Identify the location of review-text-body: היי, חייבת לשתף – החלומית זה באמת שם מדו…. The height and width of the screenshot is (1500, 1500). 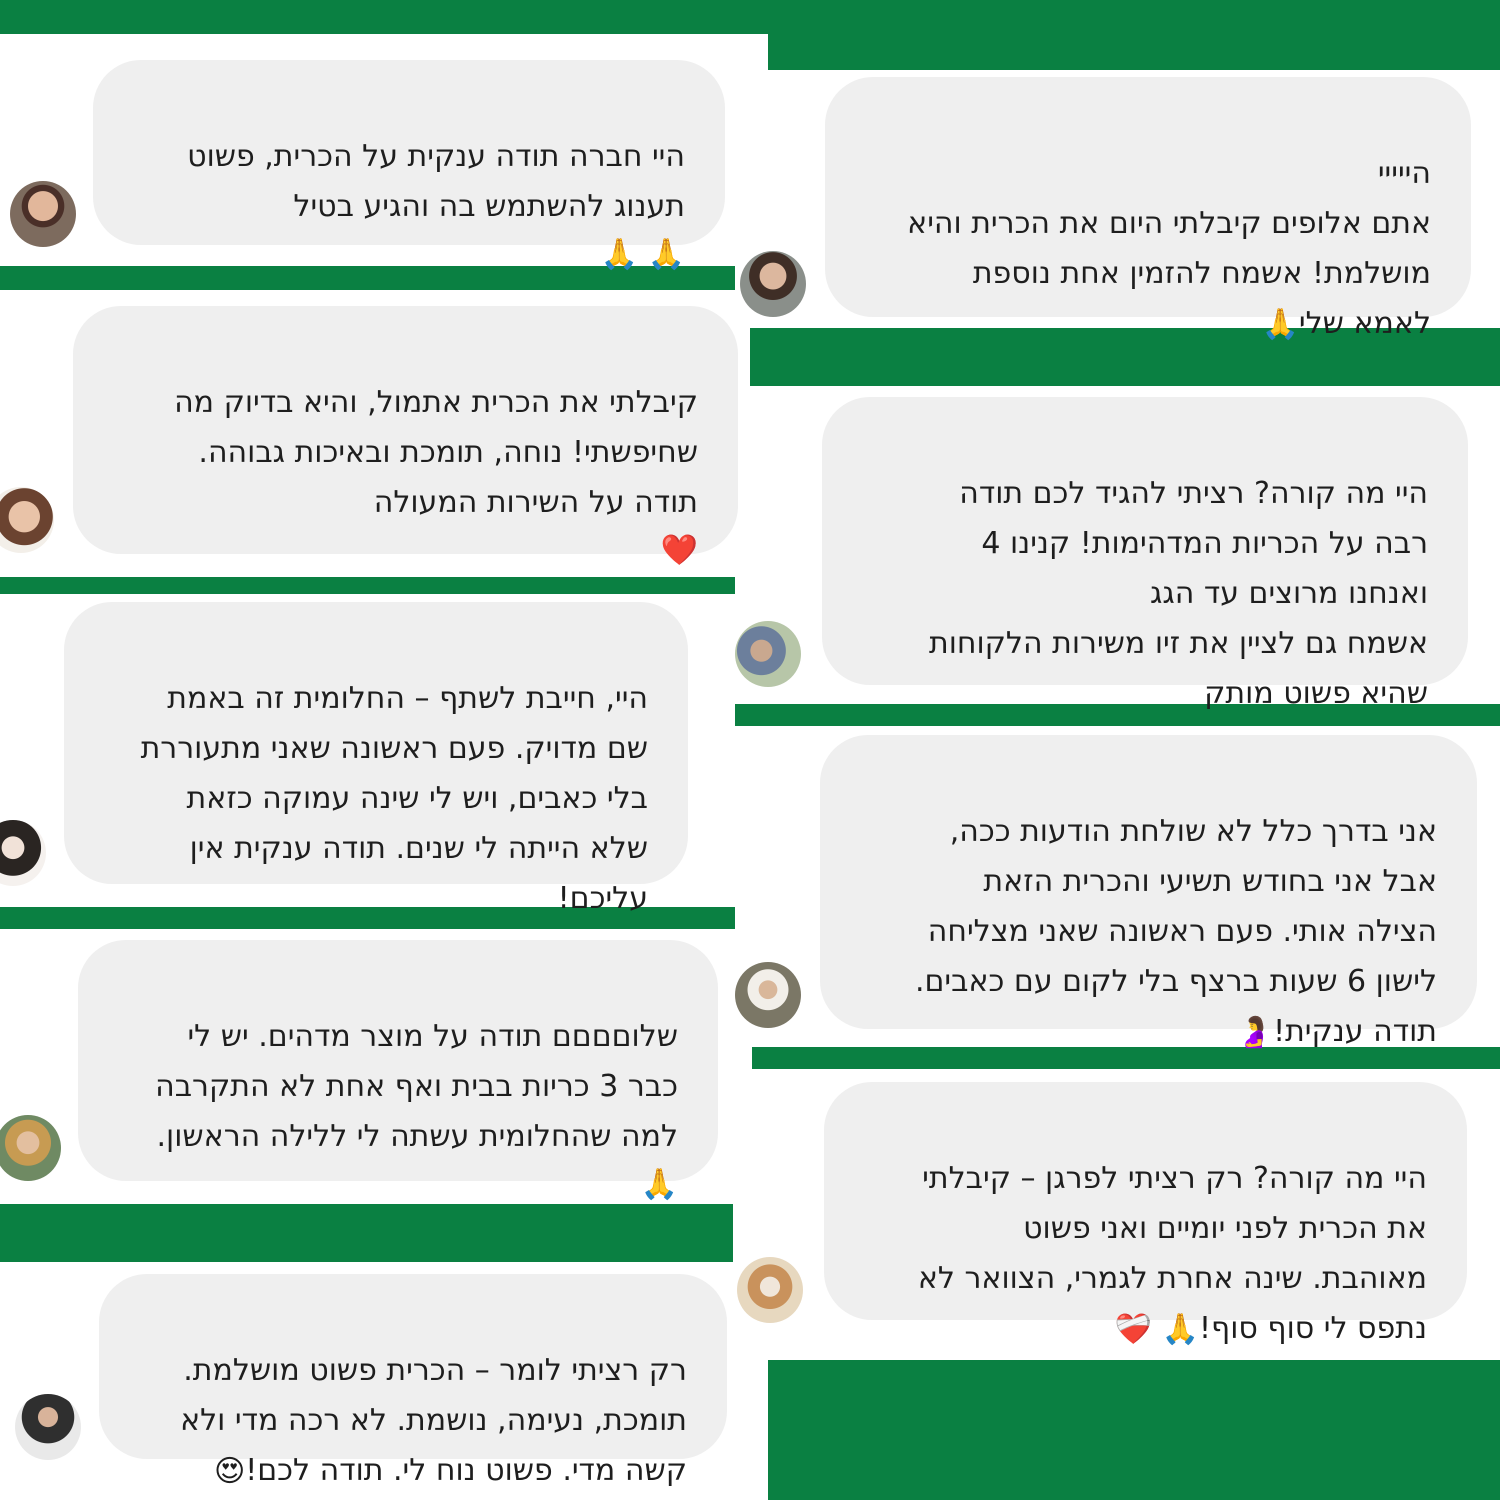
(394, 798).